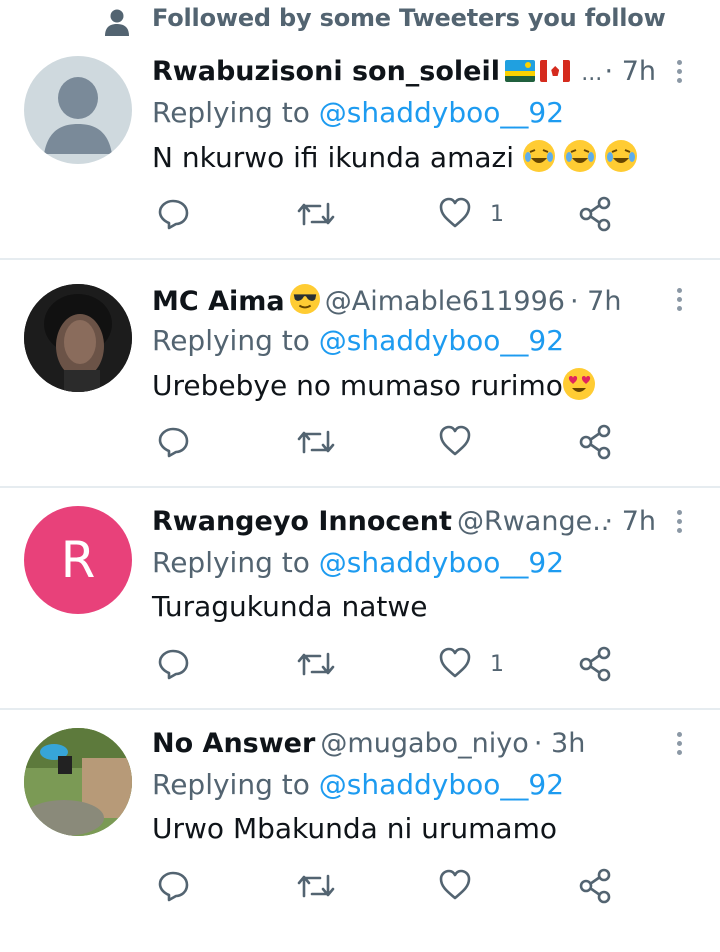  I want to click on tweet-text: Urwo Mbakunda ni urumamo, so click(354, 828).